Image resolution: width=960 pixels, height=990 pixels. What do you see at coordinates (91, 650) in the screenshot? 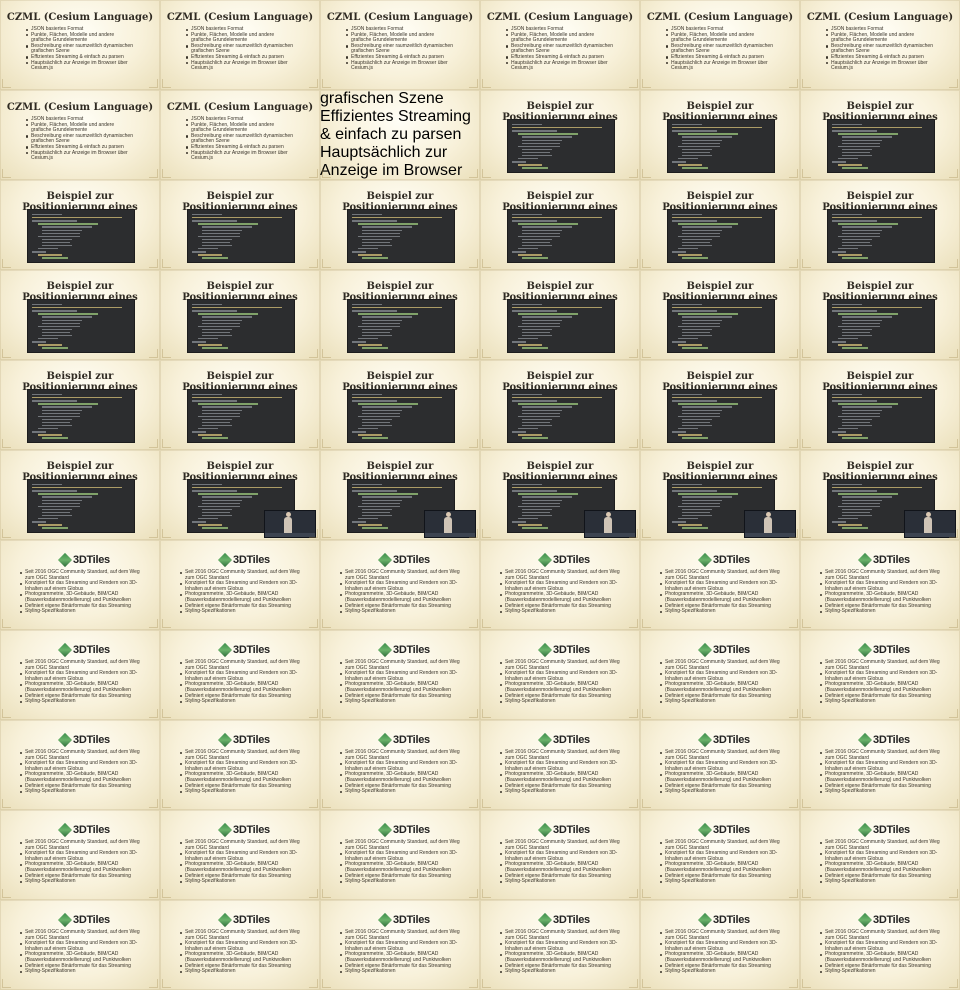
I see `logo-text: 3DTiles` at bounding box center [91, 650].